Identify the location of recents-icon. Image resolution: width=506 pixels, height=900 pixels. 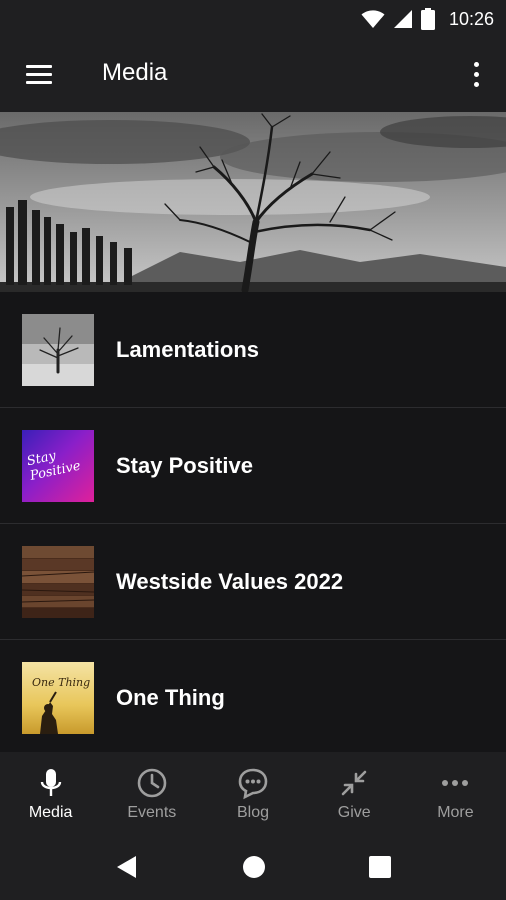
(380, 867).